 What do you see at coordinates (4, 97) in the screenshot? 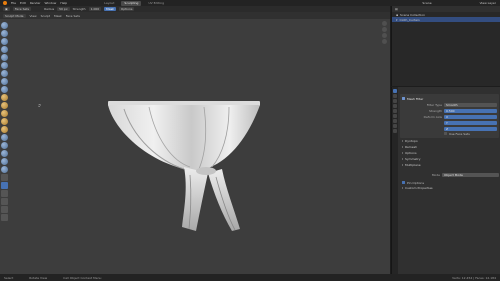
I see `smooth-brush-icon` at bounding box center [4, 97].